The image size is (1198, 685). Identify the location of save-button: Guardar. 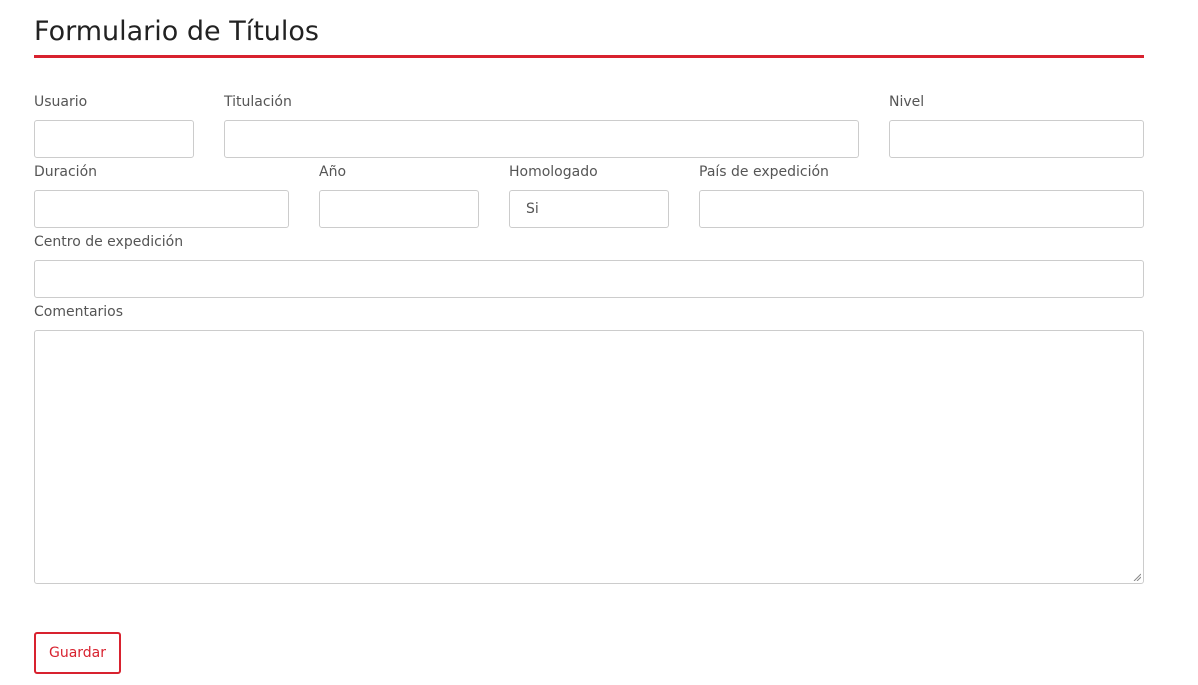
(77, 653).